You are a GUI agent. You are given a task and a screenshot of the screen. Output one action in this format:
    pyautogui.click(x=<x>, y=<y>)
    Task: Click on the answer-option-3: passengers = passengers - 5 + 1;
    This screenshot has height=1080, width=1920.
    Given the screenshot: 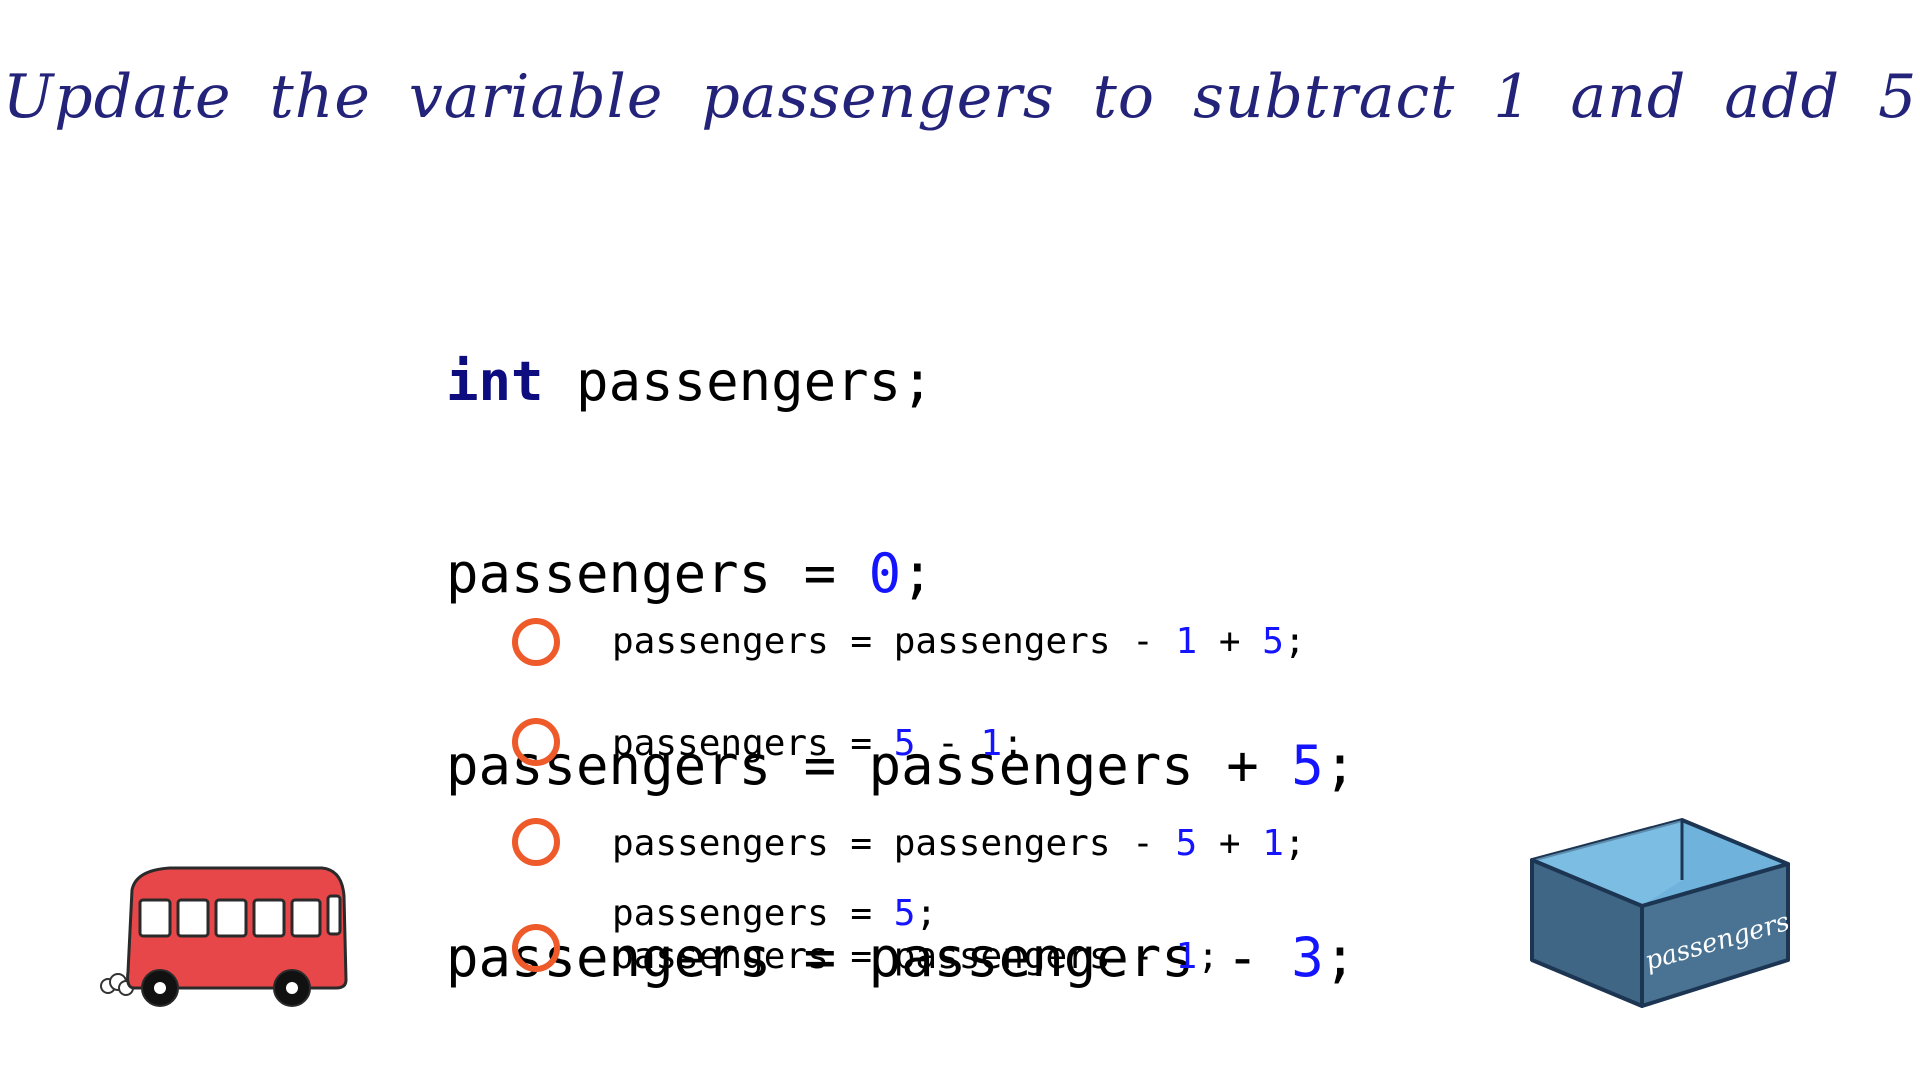 What is the action you would take?
    pyautogui.click(x=958, y=842)
    